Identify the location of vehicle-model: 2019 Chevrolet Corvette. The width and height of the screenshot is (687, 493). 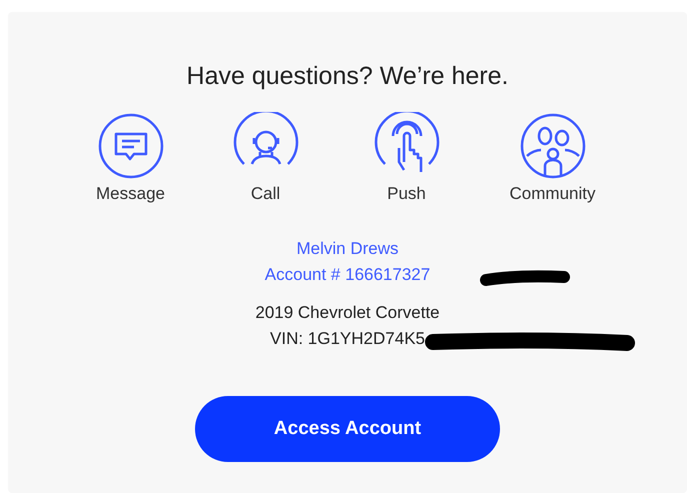
(347, 312).